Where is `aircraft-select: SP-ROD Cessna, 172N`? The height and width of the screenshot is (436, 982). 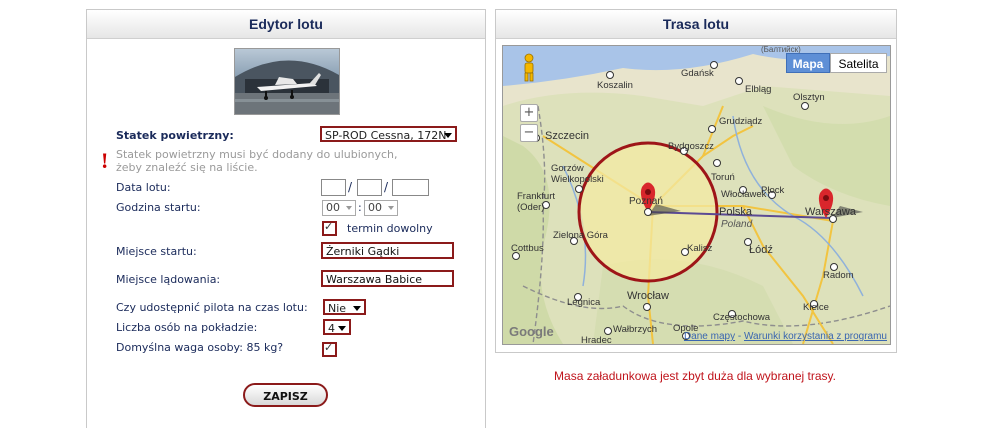 aircraft-select: SP-ROD Cessna, 172N is located at coordinates (388, 134).